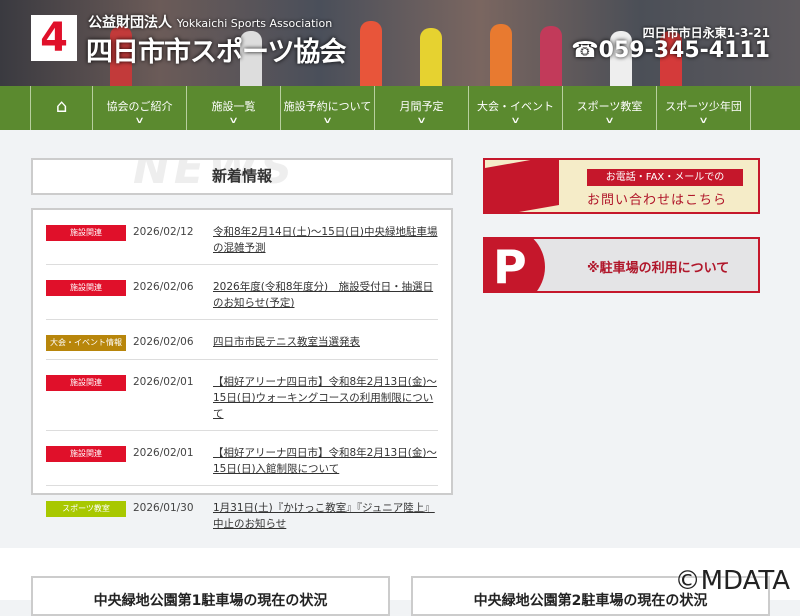 The width and height of the screenshot is (800, 616). What do you see at coordinates (515, 265) in the screenshot?
I see `parking-icon: P` at bounding box center [515, 265].